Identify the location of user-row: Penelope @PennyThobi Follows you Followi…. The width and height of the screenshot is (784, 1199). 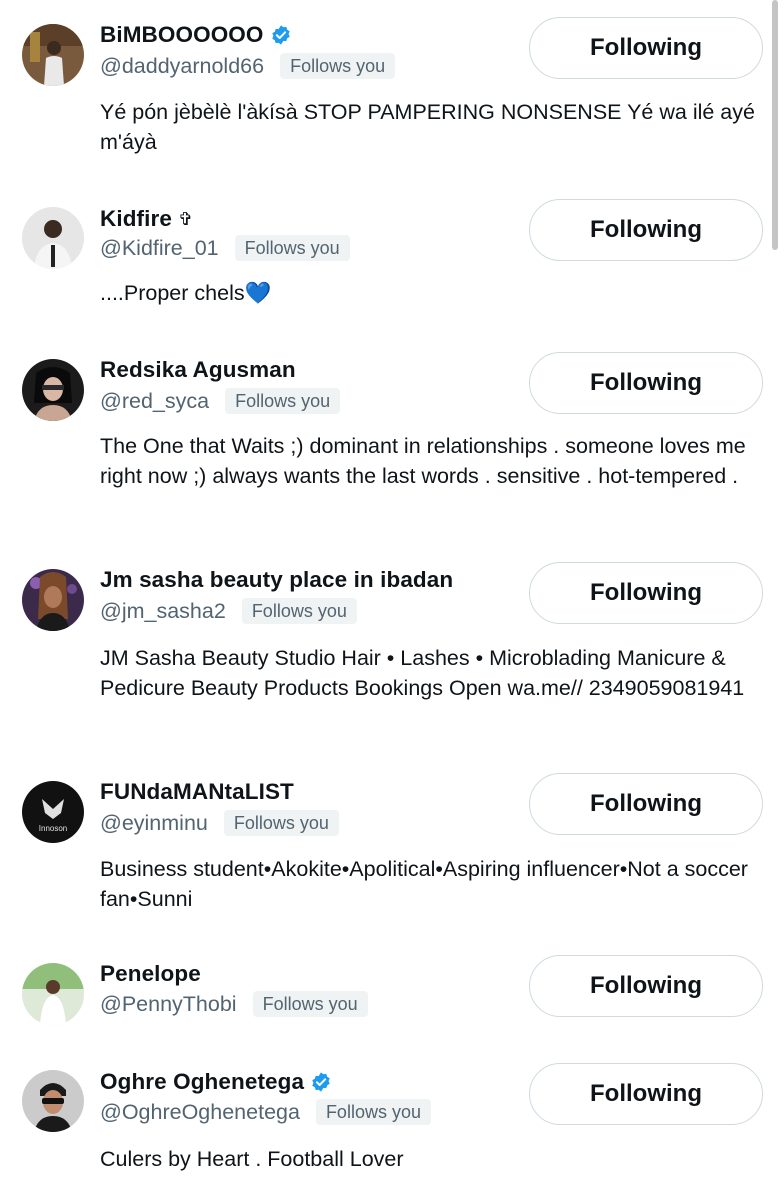
(392, 1005).